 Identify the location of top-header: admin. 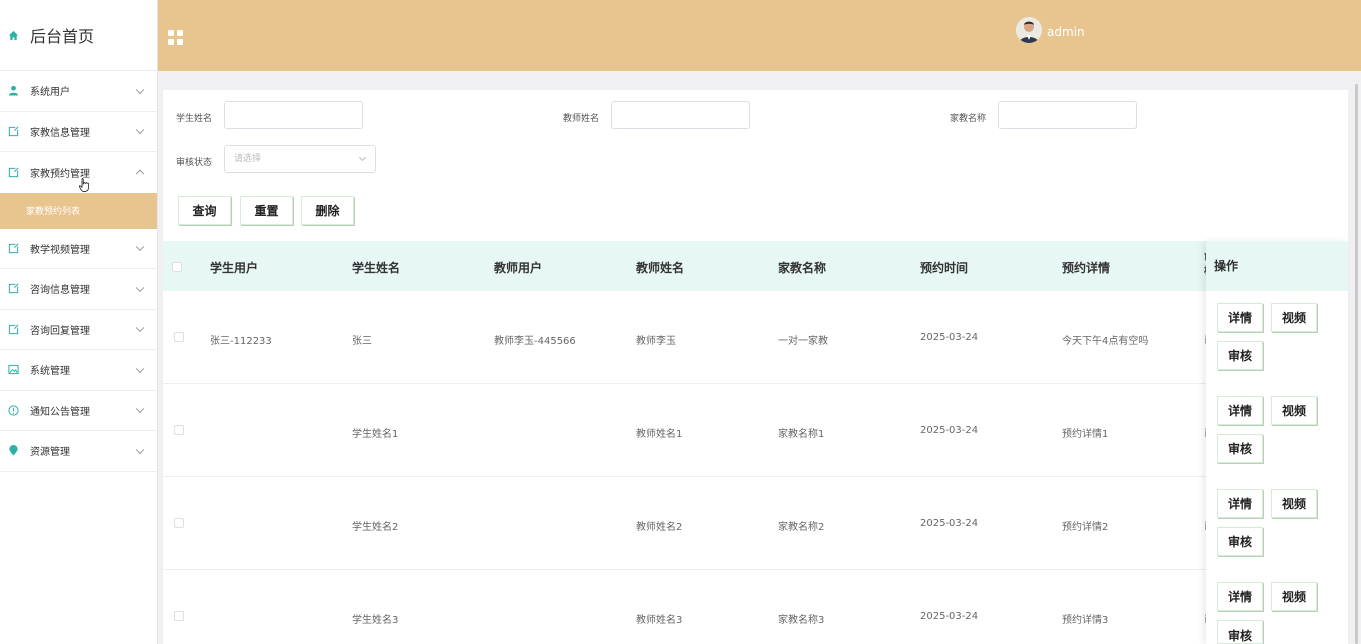
(759, 35).